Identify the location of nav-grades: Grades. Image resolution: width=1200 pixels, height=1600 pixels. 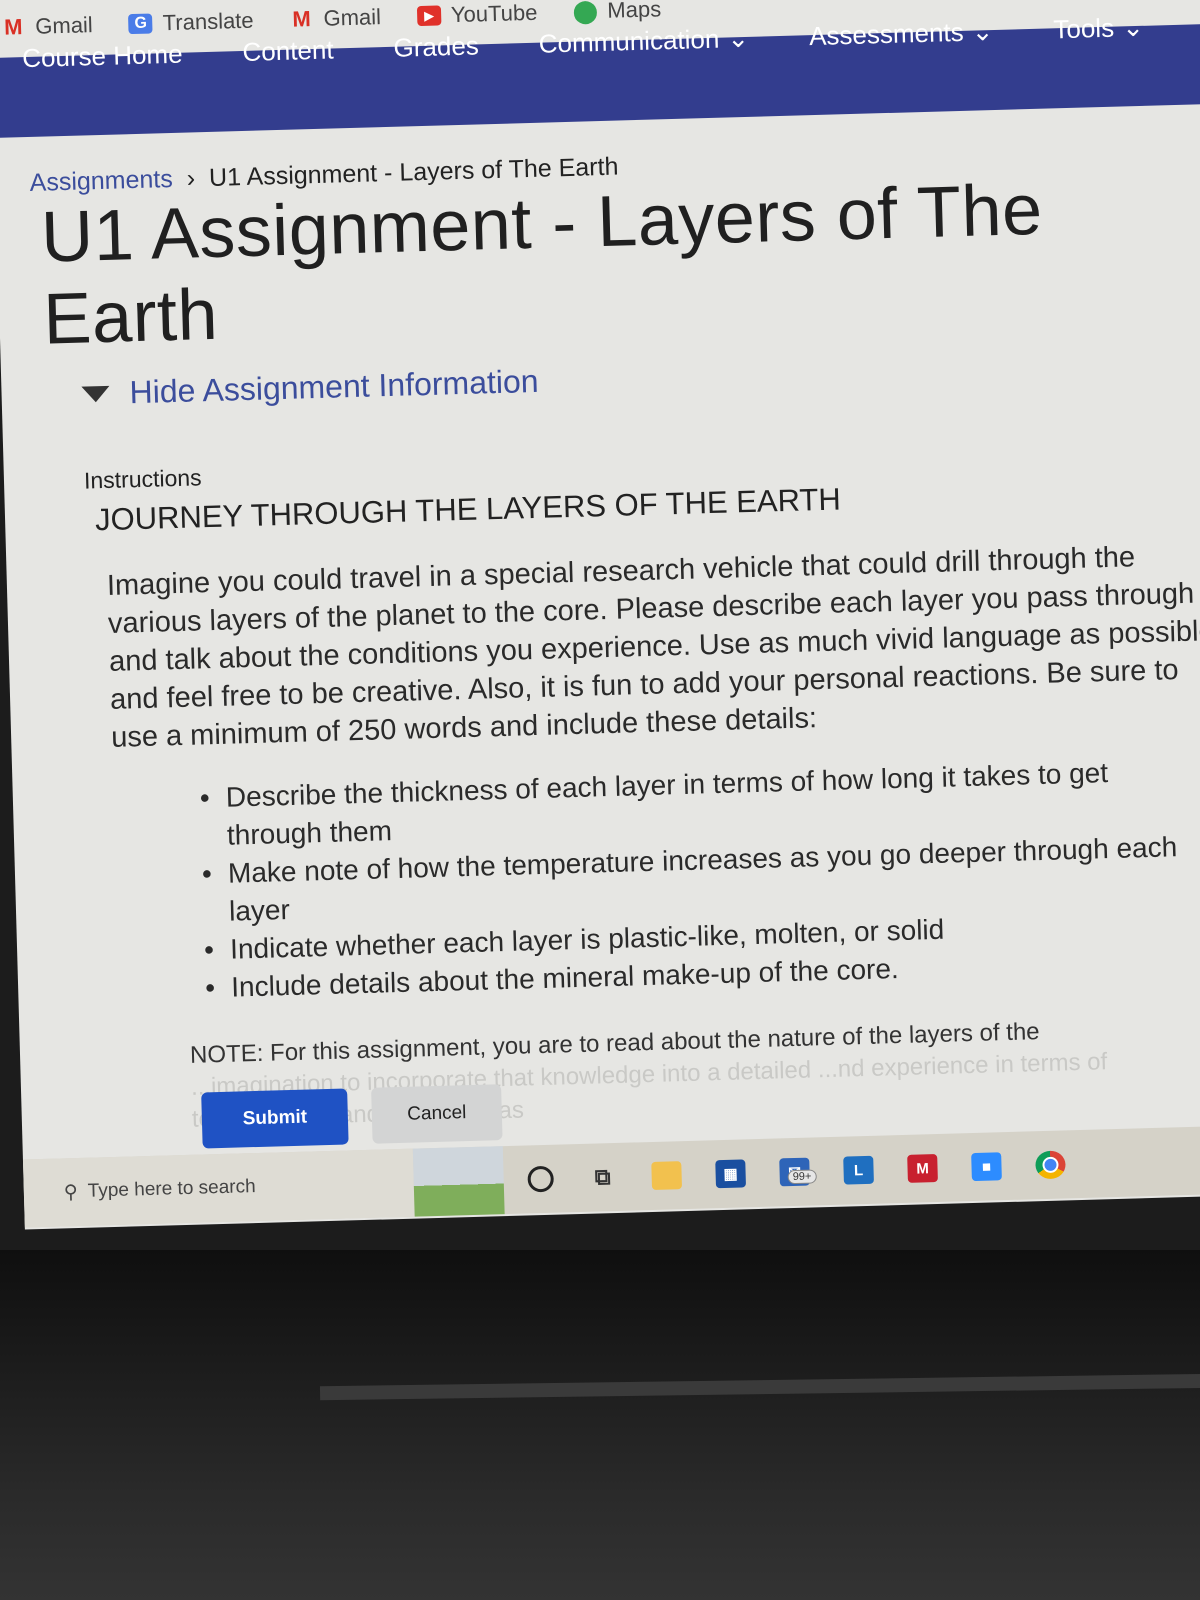
(436, 46).